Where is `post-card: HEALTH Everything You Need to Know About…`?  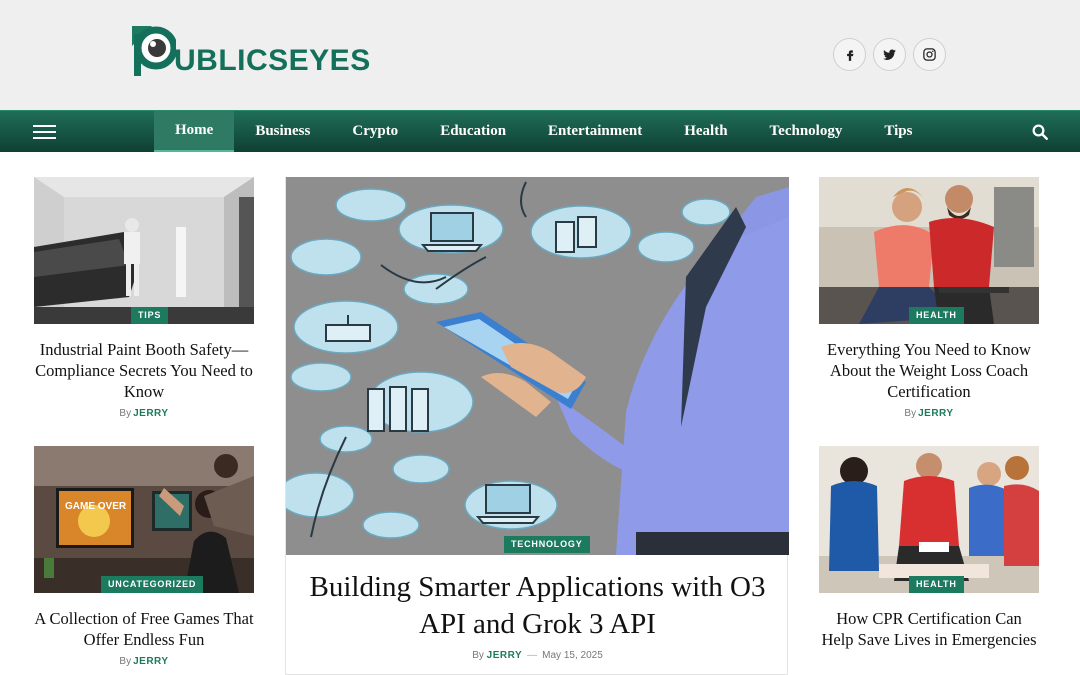 post-card: HEALTH Everything You Need to Know About… is located at coordinates (929, 298).